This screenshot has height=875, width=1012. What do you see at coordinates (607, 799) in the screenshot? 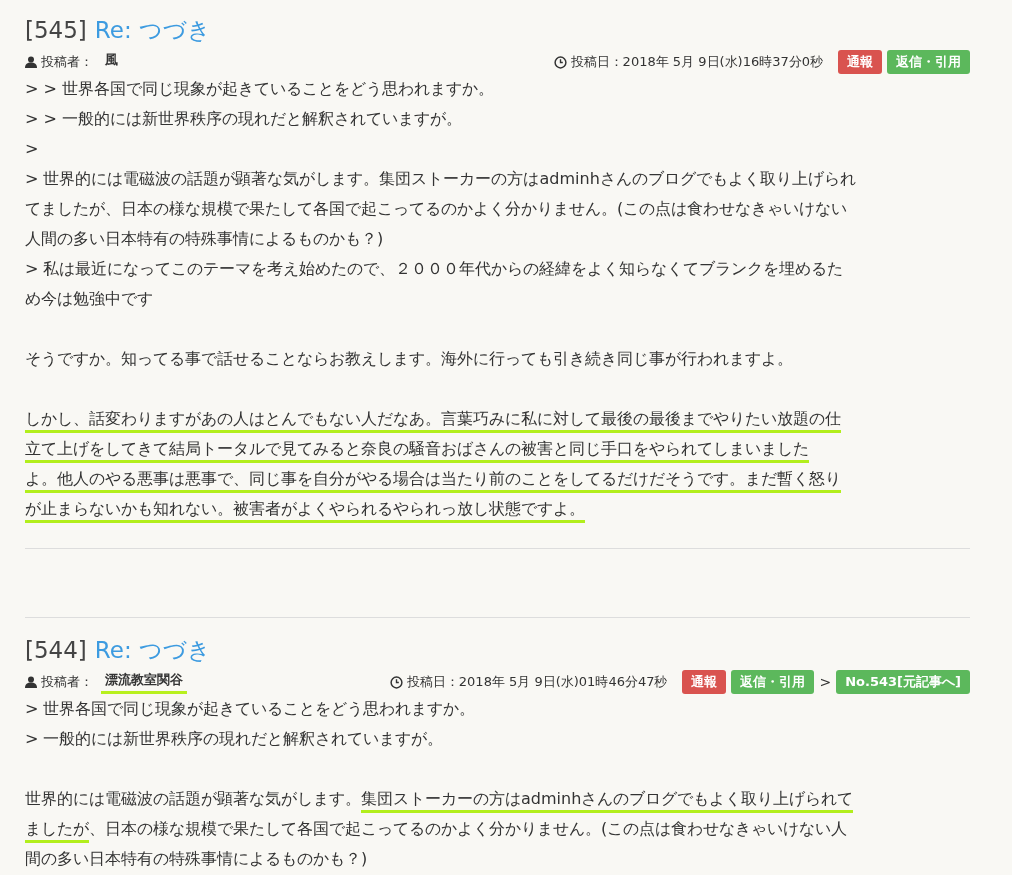
I see `underlined-text: 集団ストーカーの方はadminhさんのブログでもよく取り上げられて` at bounding box center [607, 799].